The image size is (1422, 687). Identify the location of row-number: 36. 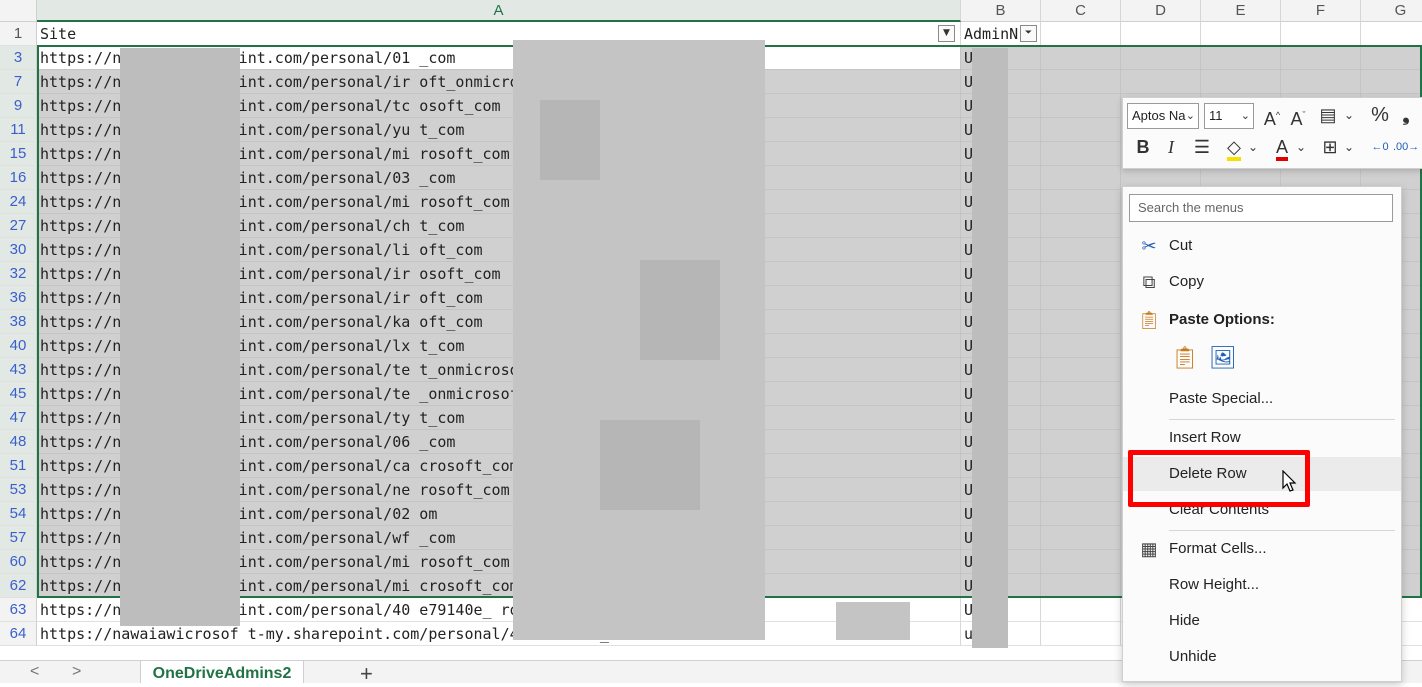
(18, 298).